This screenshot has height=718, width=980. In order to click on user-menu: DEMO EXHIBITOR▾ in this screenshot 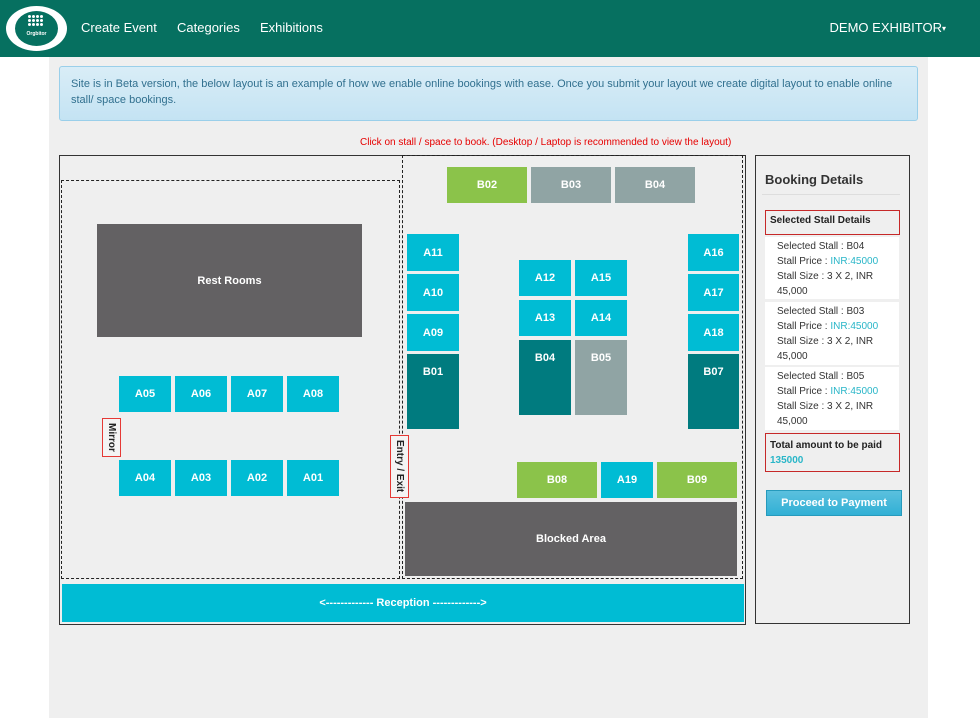, I will do `click(888, 27)`.